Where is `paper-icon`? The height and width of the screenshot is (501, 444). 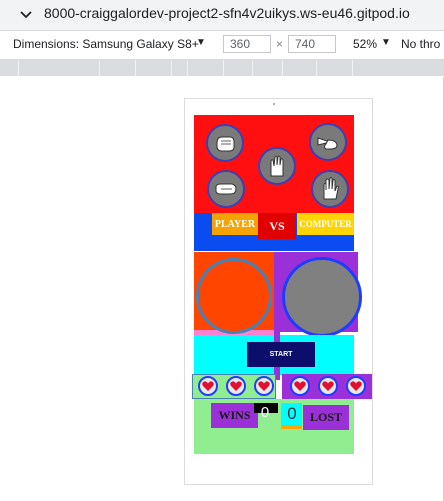
paper-icon is located at coordinates (331, 188).